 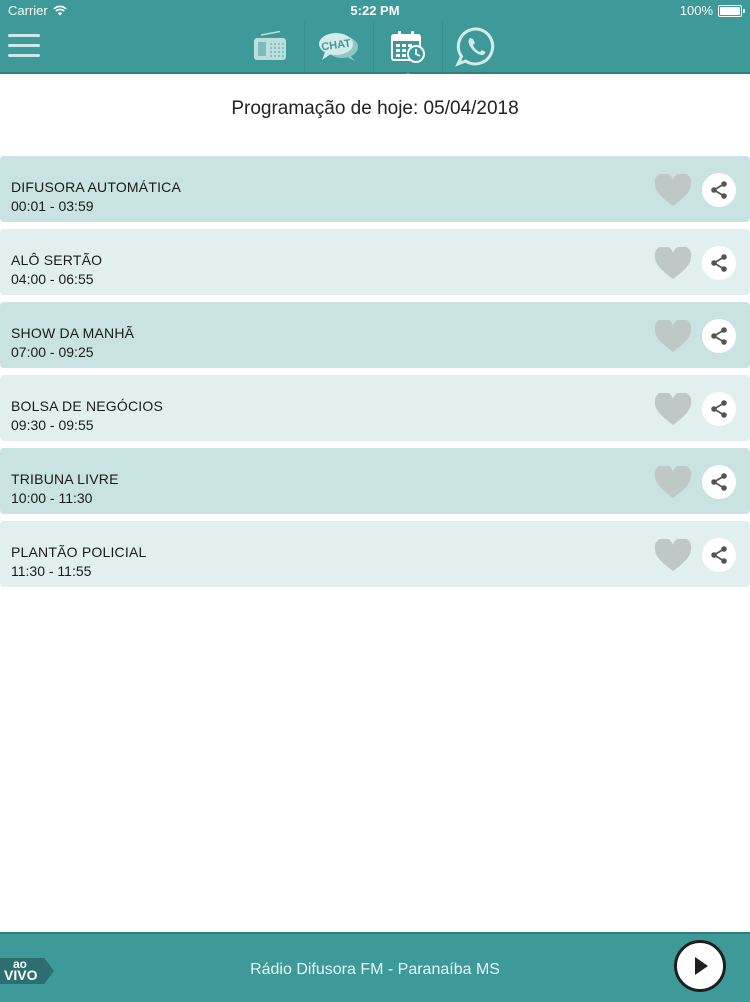 What do you see at coordinates (52, 352) in the screenshot?
I see `program-time: 07:00 - 09:25` at bounding box center [52, 352].